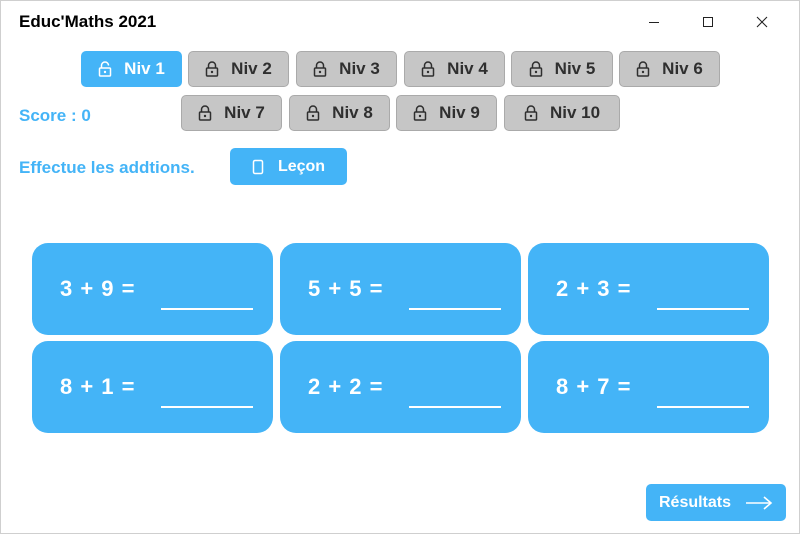 This screenshot has height=534, width=800. I want to click on level-label: Niv 2, so click(251, 68).